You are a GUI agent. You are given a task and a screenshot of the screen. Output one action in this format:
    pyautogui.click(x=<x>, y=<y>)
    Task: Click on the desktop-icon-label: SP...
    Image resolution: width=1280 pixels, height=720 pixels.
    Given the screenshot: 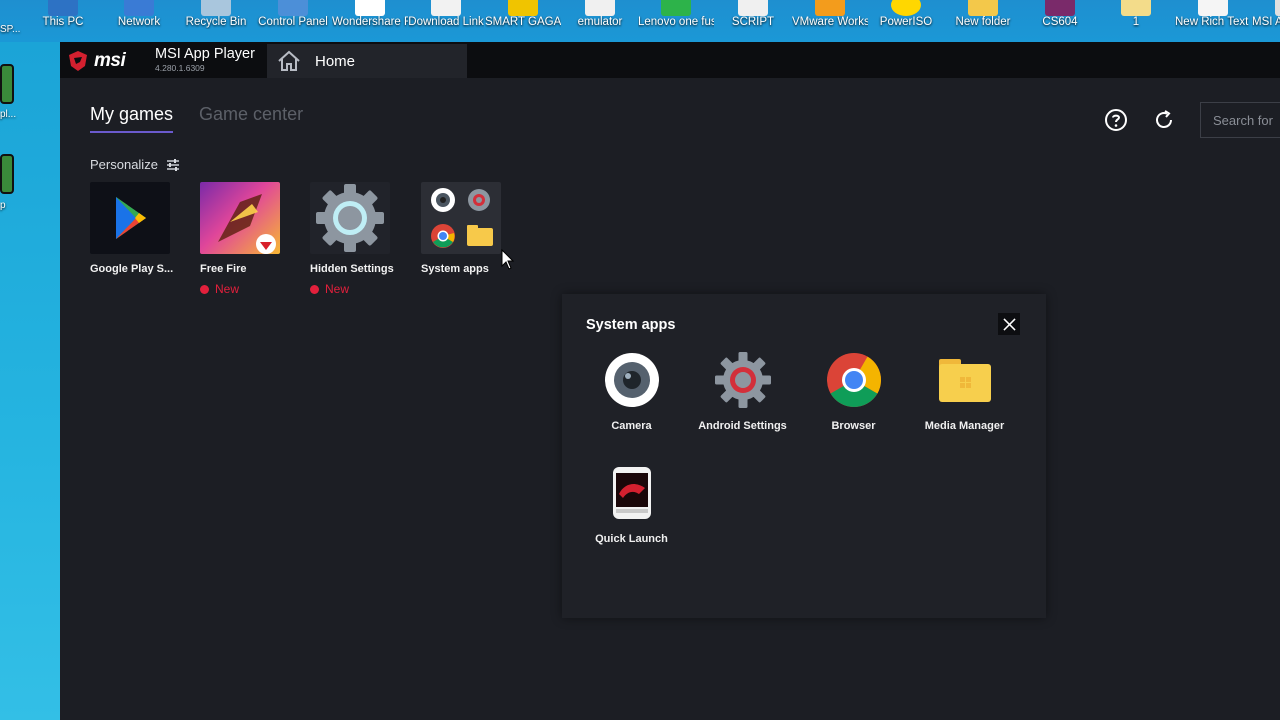 What is the action you would take?
    pyautogui.click(x=10, y=29)
    